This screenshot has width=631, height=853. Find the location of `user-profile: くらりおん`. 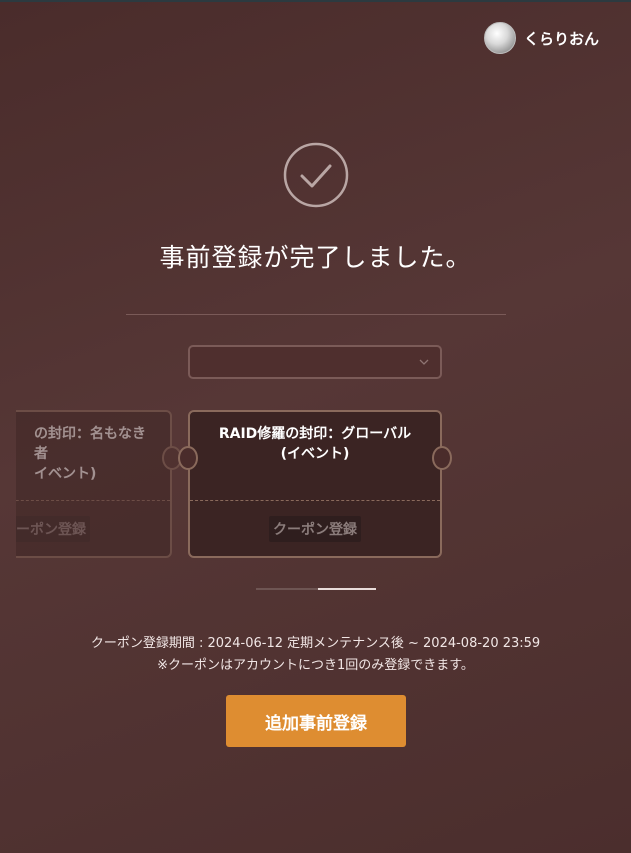

user-profile: くらりおん is located at coordinates (541, 38).